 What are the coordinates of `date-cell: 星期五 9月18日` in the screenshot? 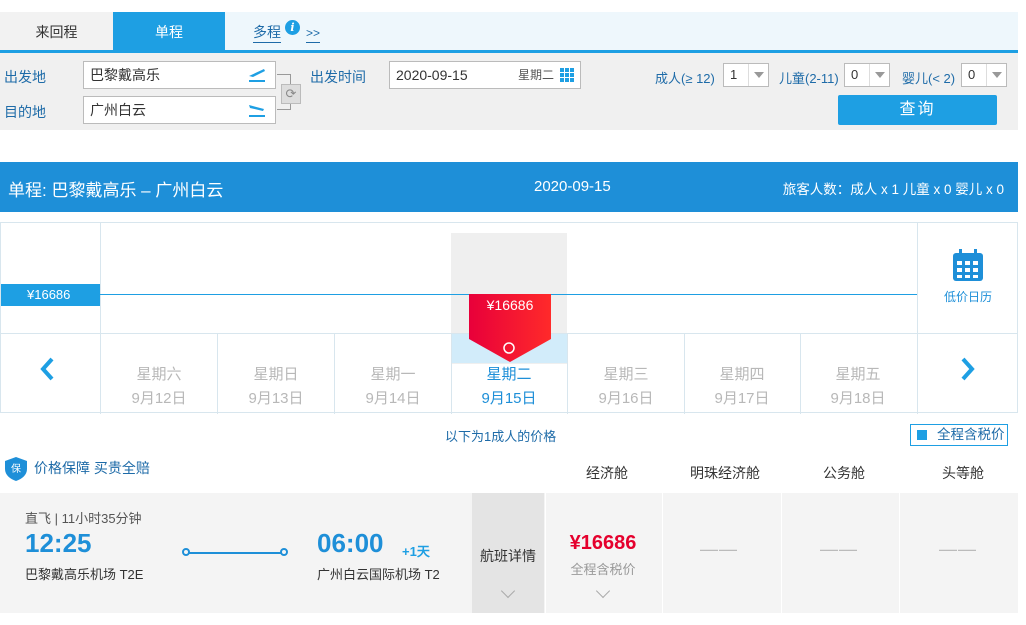 It's located at (858, 387).